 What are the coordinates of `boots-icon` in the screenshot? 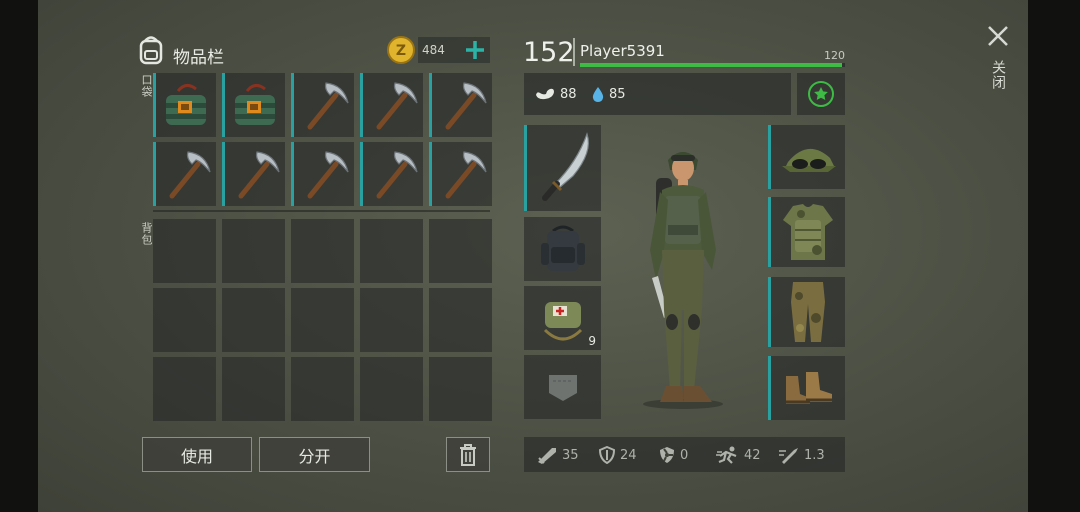 It's located at (808, 388).